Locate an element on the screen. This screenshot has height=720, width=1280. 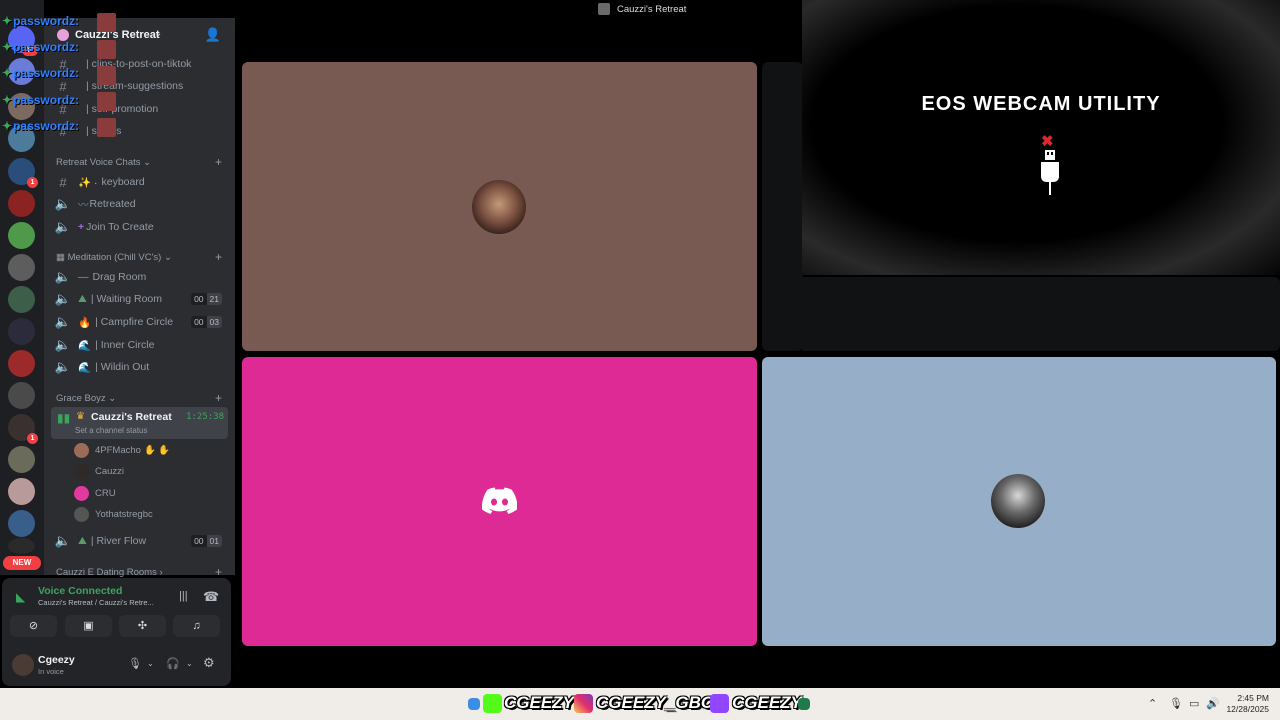
volume-icon: 🔊 is located at coordinates (1213, 703).